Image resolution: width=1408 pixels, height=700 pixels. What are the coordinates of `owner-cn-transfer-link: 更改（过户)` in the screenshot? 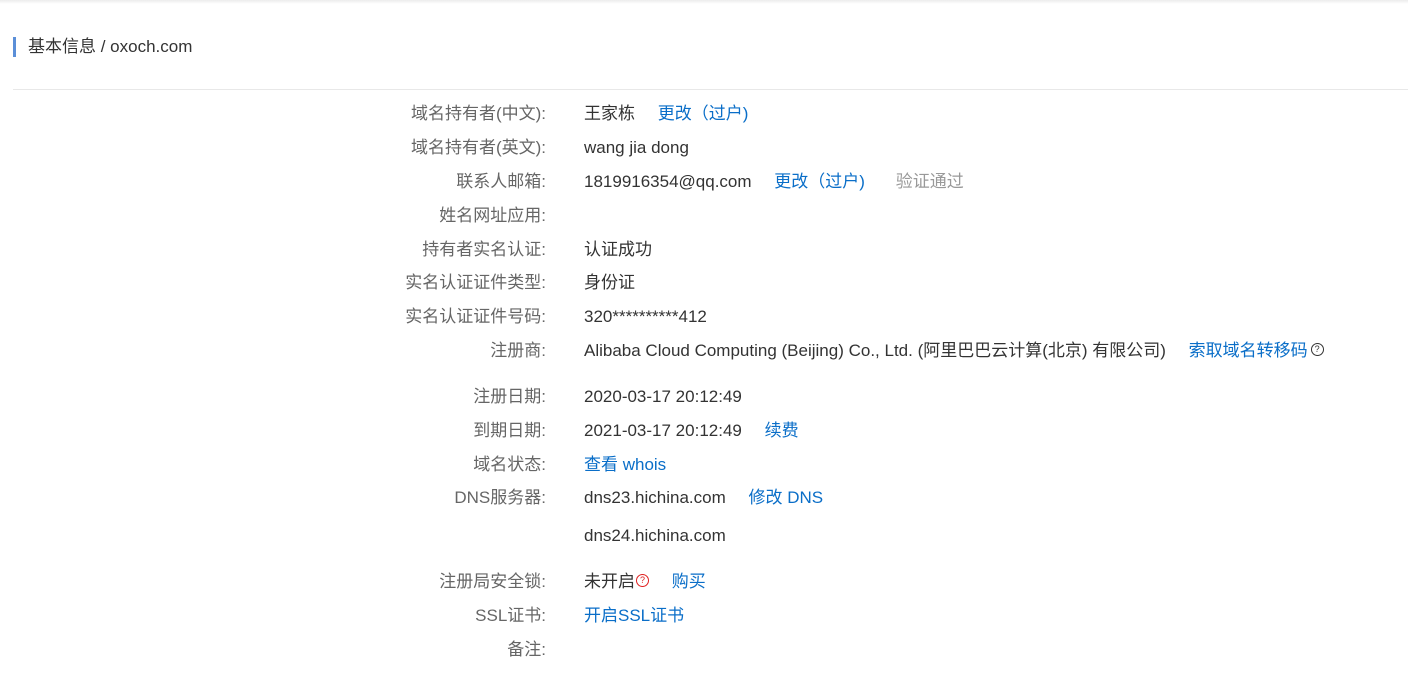 It's located at (703, 113).